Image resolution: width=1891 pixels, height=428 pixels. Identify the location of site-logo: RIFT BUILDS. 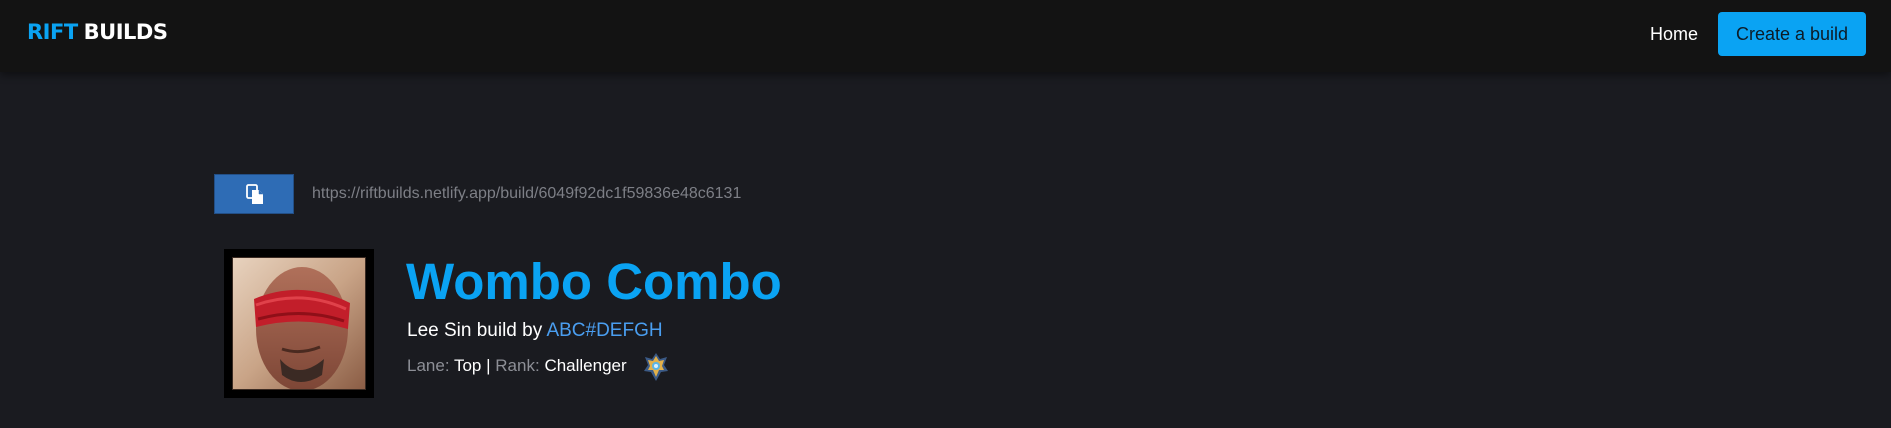
(97, 32).